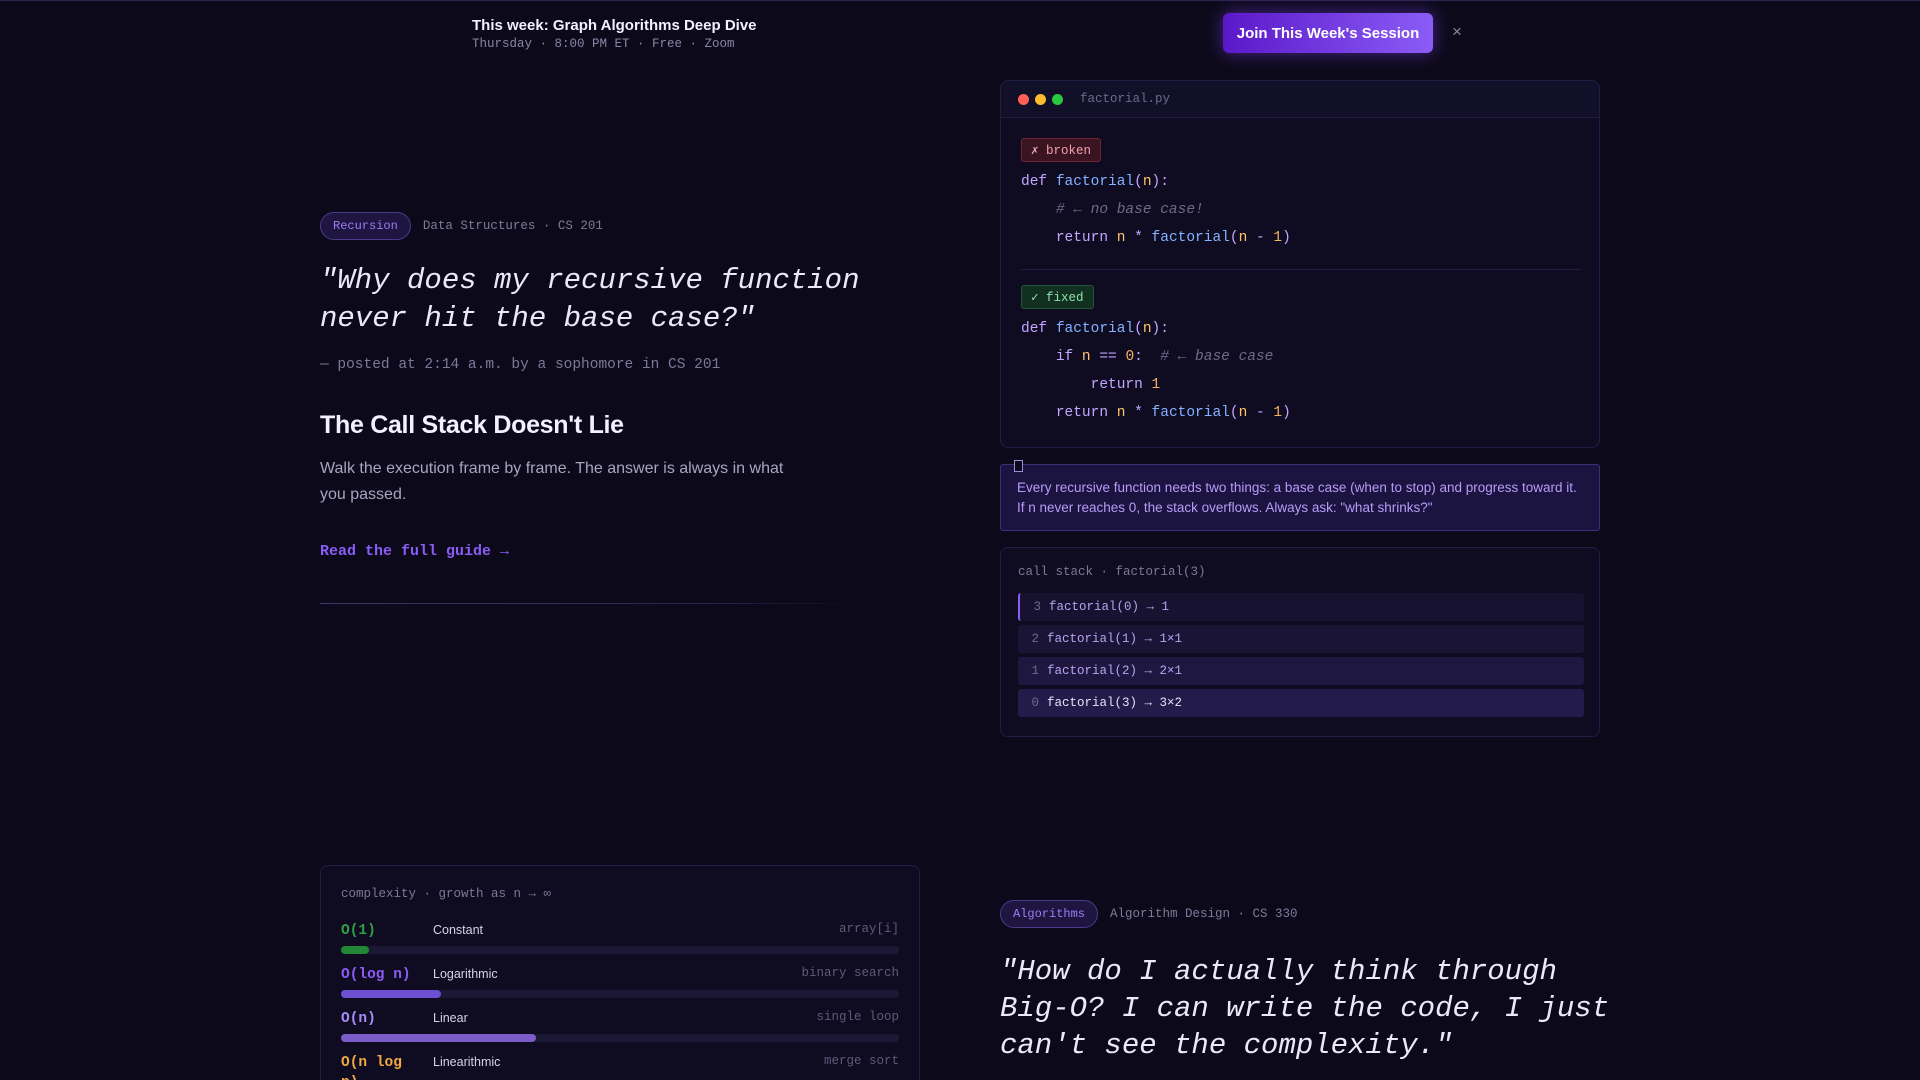 Image resolution: width=1920 pixels, height=1080 pixels. Describe the element at coordinates (1018, 466) in the screenshot. I see `bookmark-icon` at that location.